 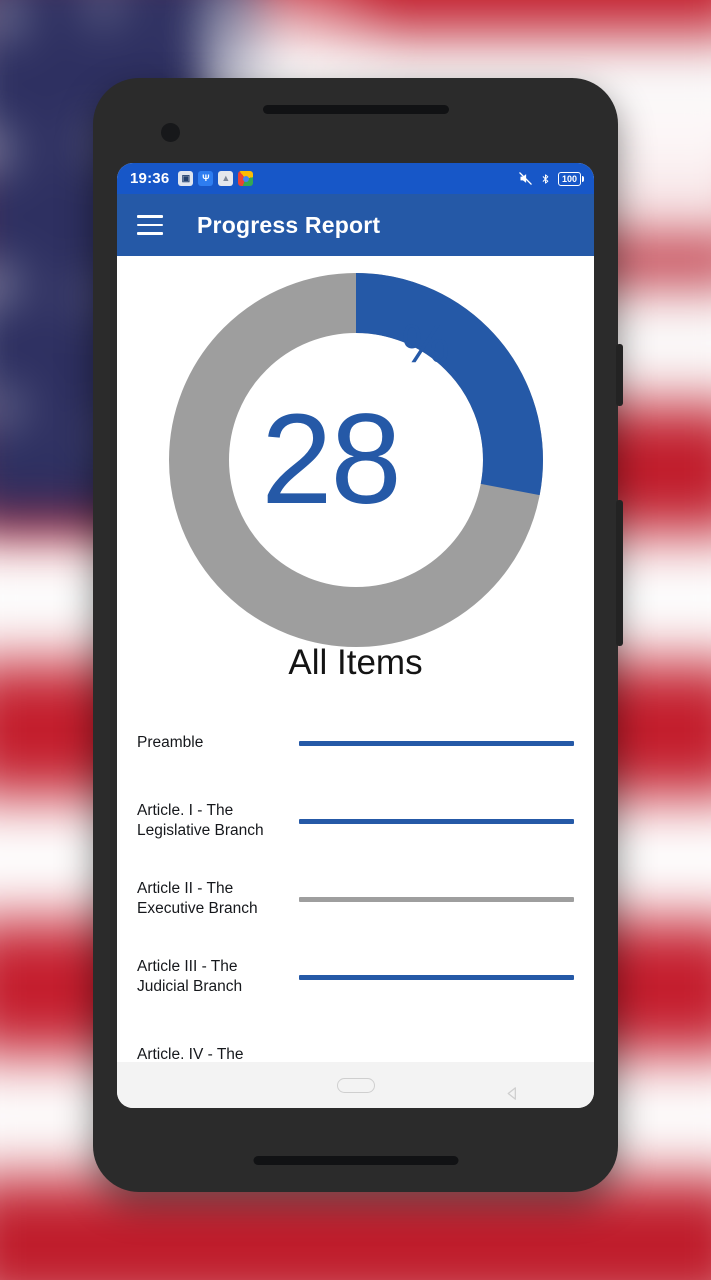 I want to click on calculator-icon: ▣, so click(x=186, y=178).